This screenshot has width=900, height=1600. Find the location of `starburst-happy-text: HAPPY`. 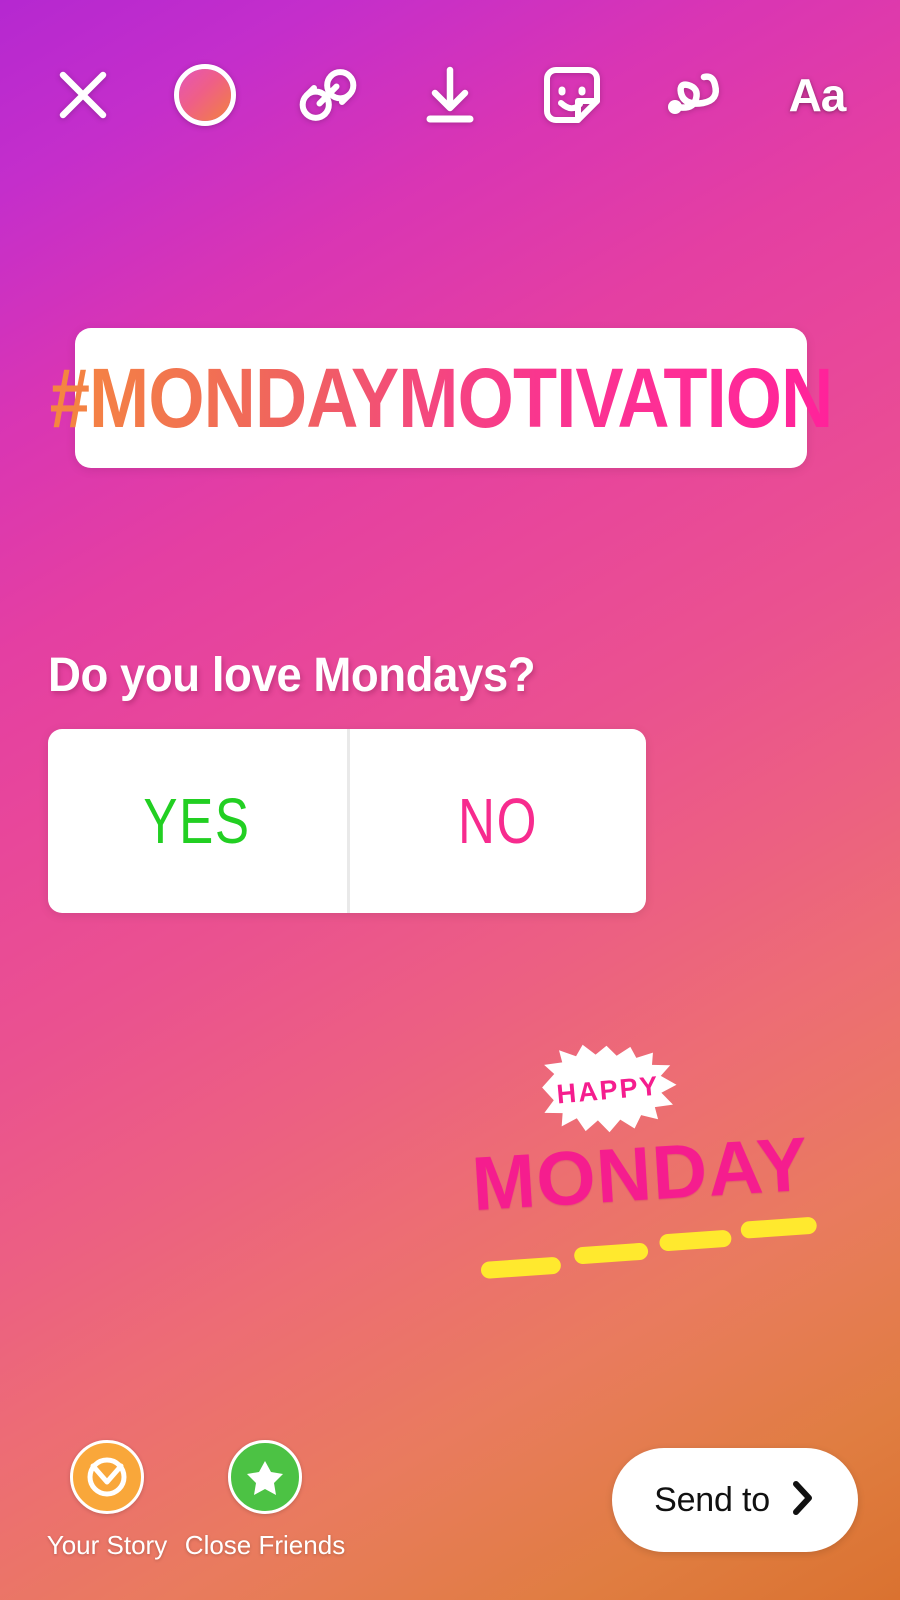

starburst-happy-text: HAPPY is located at coordinates (608, 1089).